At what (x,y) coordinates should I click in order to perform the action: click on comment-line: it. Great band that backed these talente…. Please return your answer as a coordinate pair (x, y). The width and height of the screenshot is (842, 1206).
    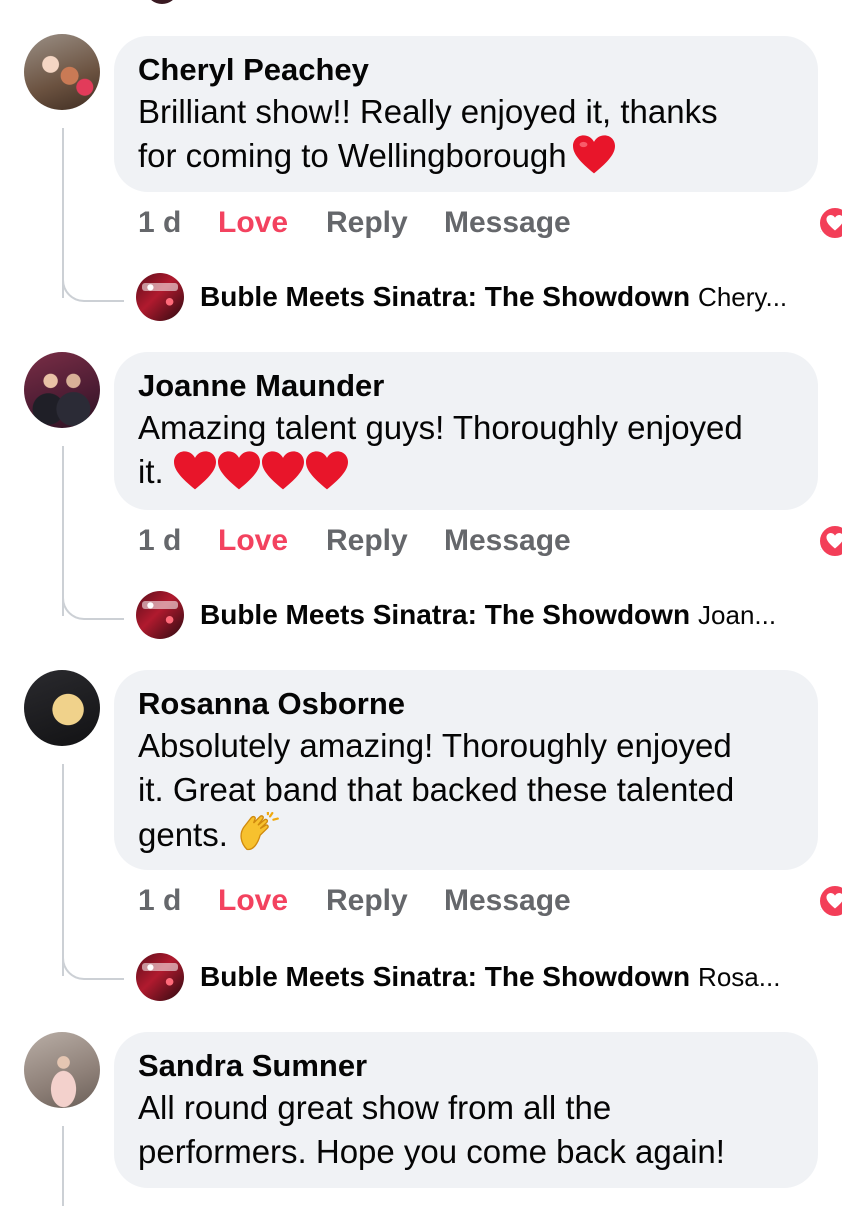
    Looking at the image, I should click on (436, 789).